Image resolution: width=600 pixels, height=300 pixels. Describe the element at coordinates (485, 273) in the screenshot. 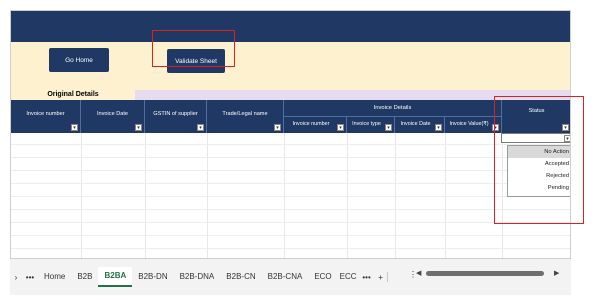

I see `scroll-thumb` at that location.